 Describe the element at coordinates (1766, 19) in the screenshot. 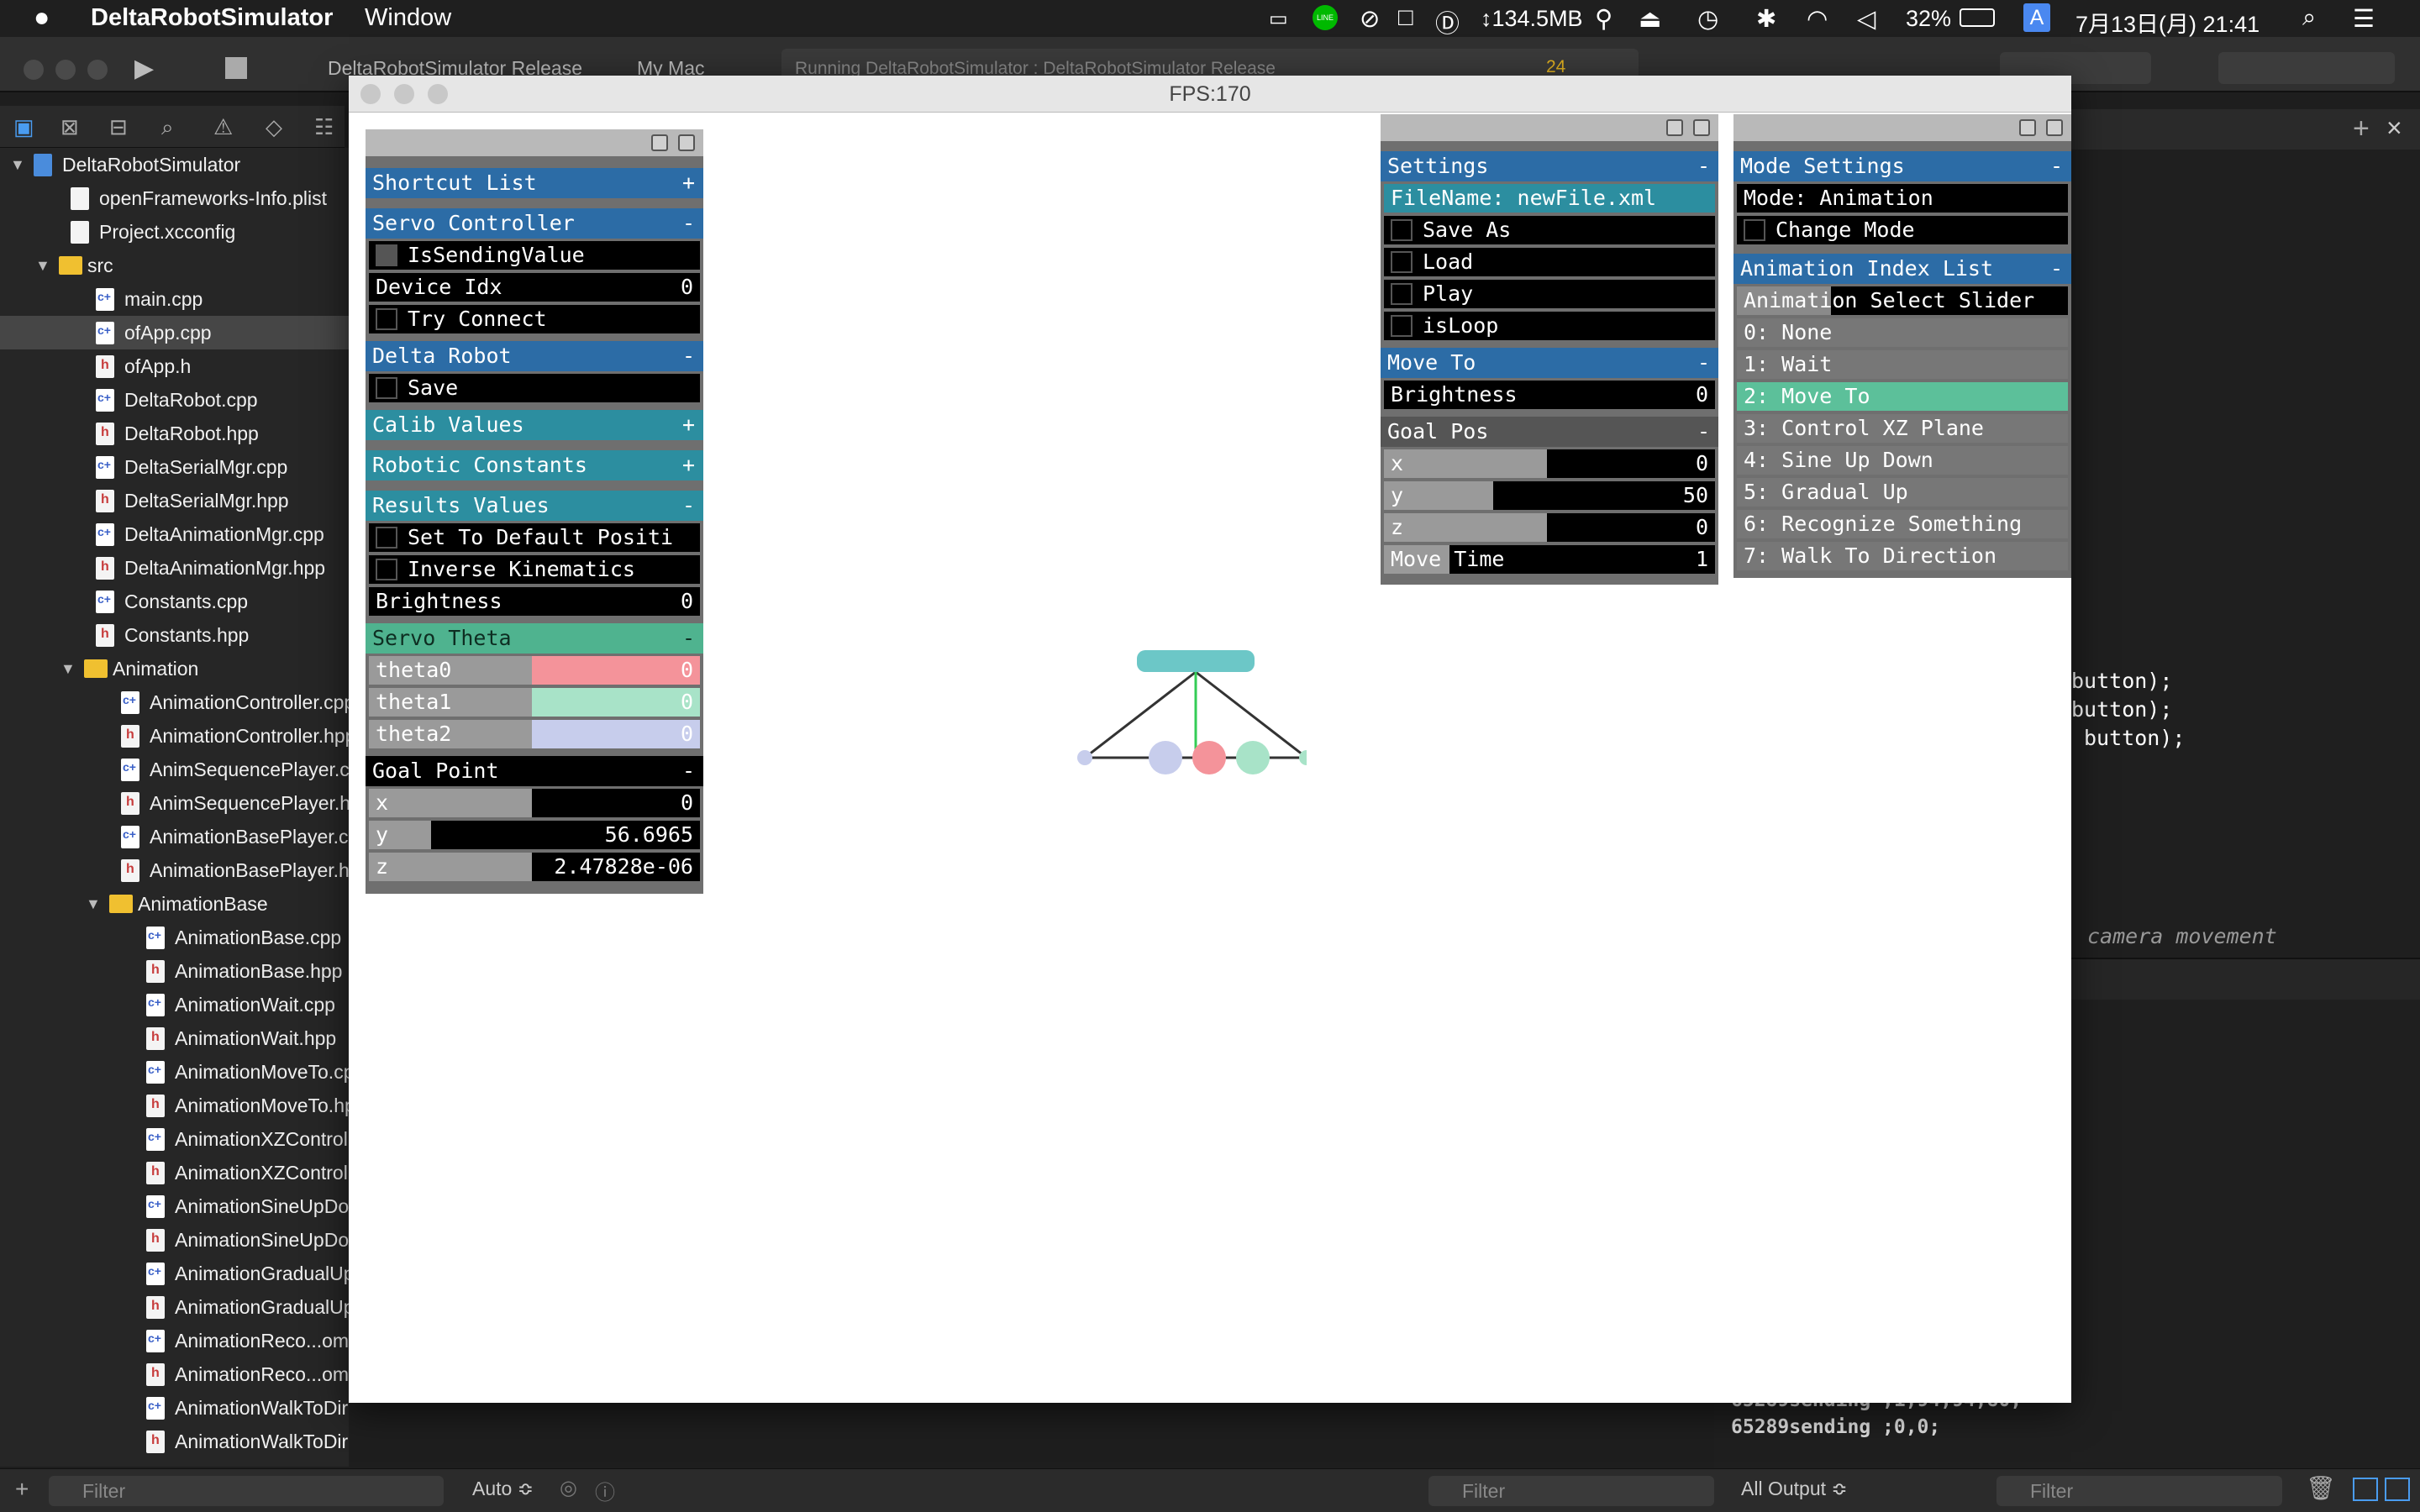

I see `bluetooth-icon: ✱` at that location.